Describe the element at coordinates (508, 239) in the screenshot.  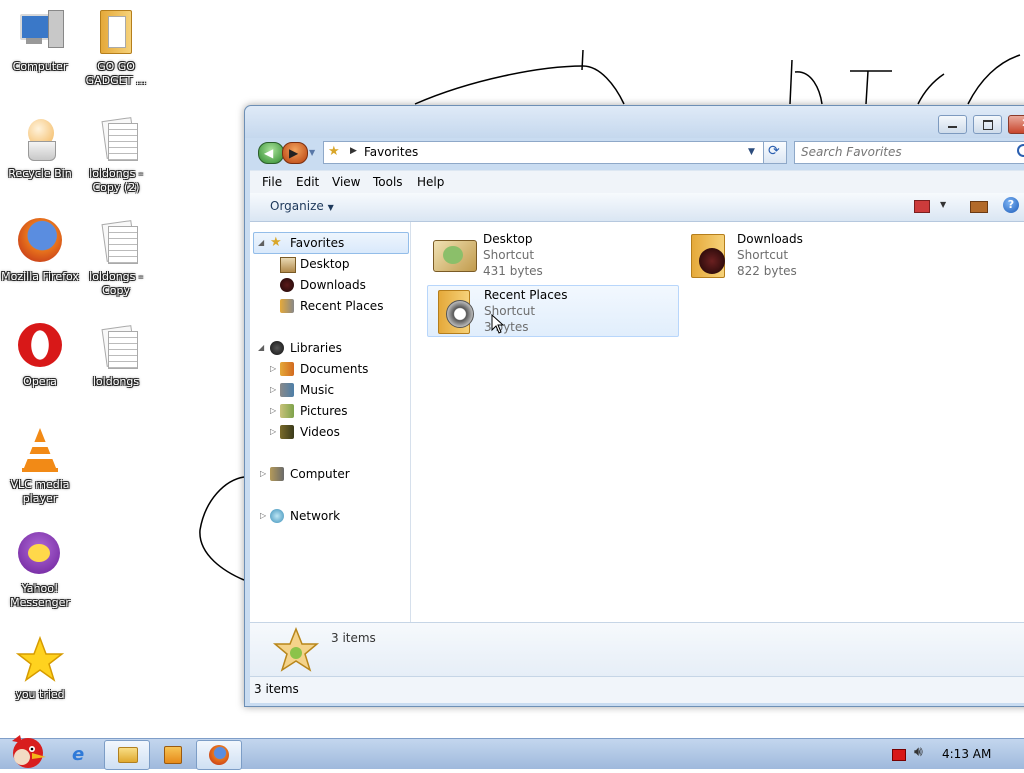
I see `file-name: Desktop` at that location.